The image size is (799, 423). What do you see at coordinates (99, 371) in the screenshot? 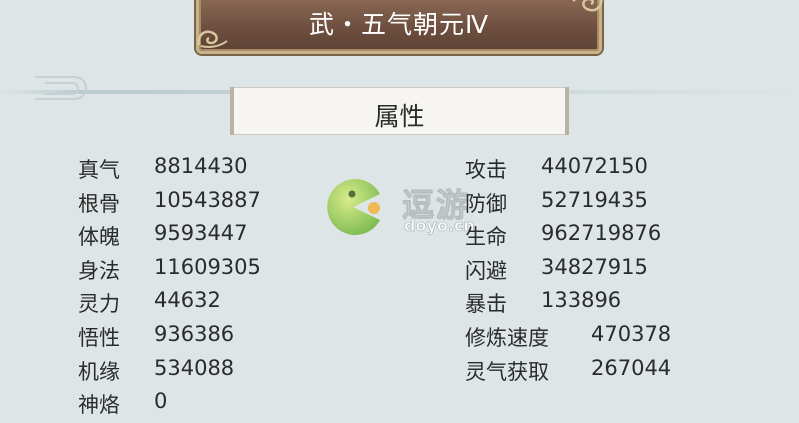
I see `stat-name: 机缘` at bounding box center [99, 371].